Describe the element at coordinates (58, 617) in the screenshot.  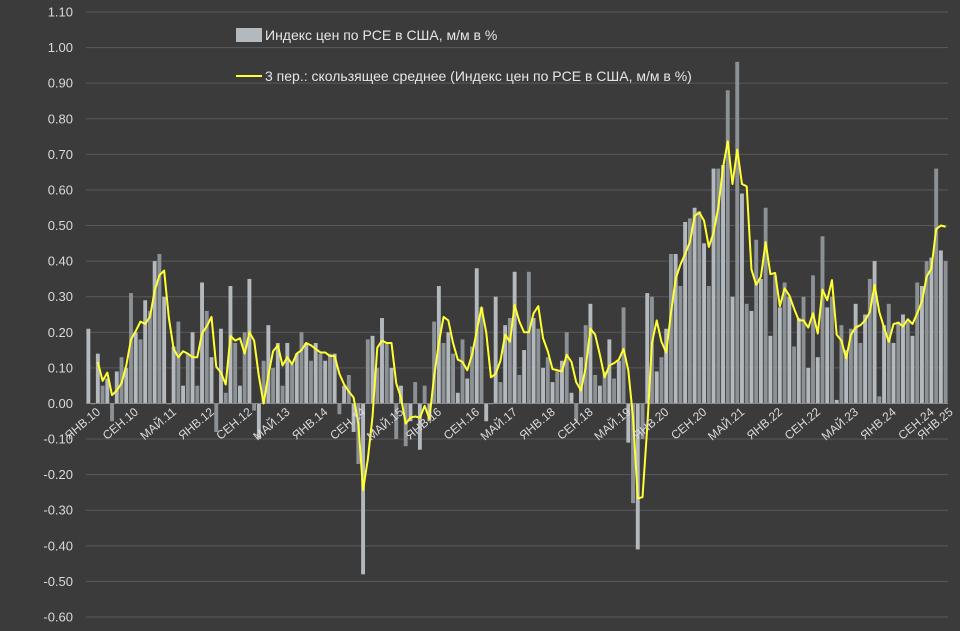
I see `y-tick-label: -0.60` at that location.